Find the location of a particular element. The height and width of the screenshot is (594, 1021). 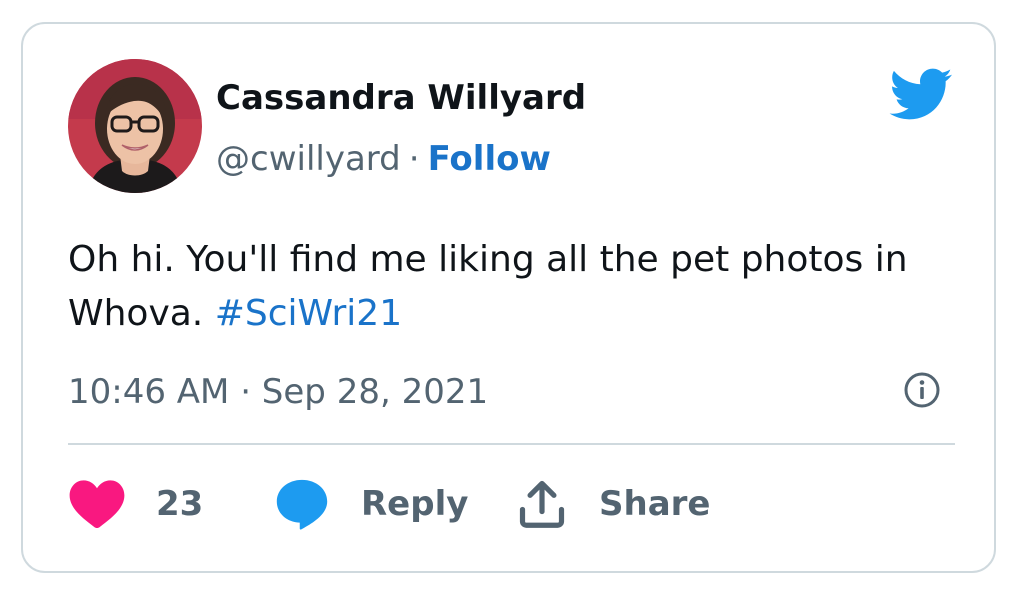

like-count: 23 is located at coordinates (180, 504).